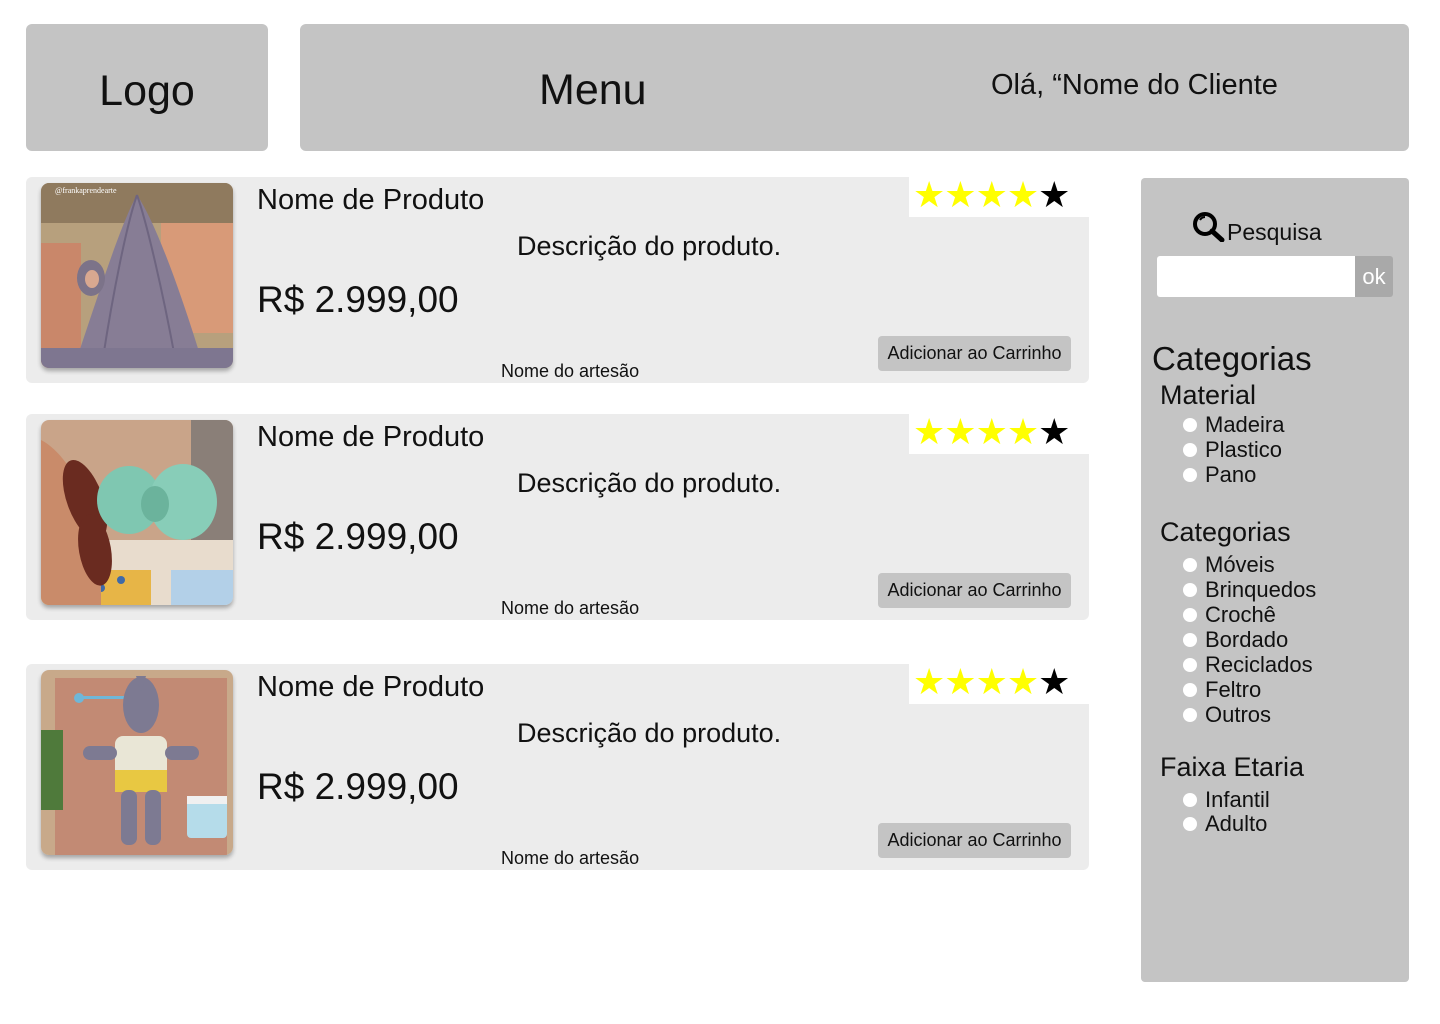  I want to click on option-label: Adulto, so click(1236, 823).